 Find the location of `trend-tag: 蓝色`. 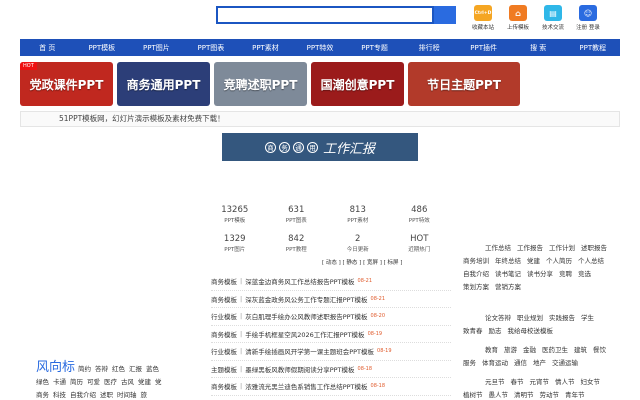

trend-tag: 蓝色 is located at coordinates (152, 369).